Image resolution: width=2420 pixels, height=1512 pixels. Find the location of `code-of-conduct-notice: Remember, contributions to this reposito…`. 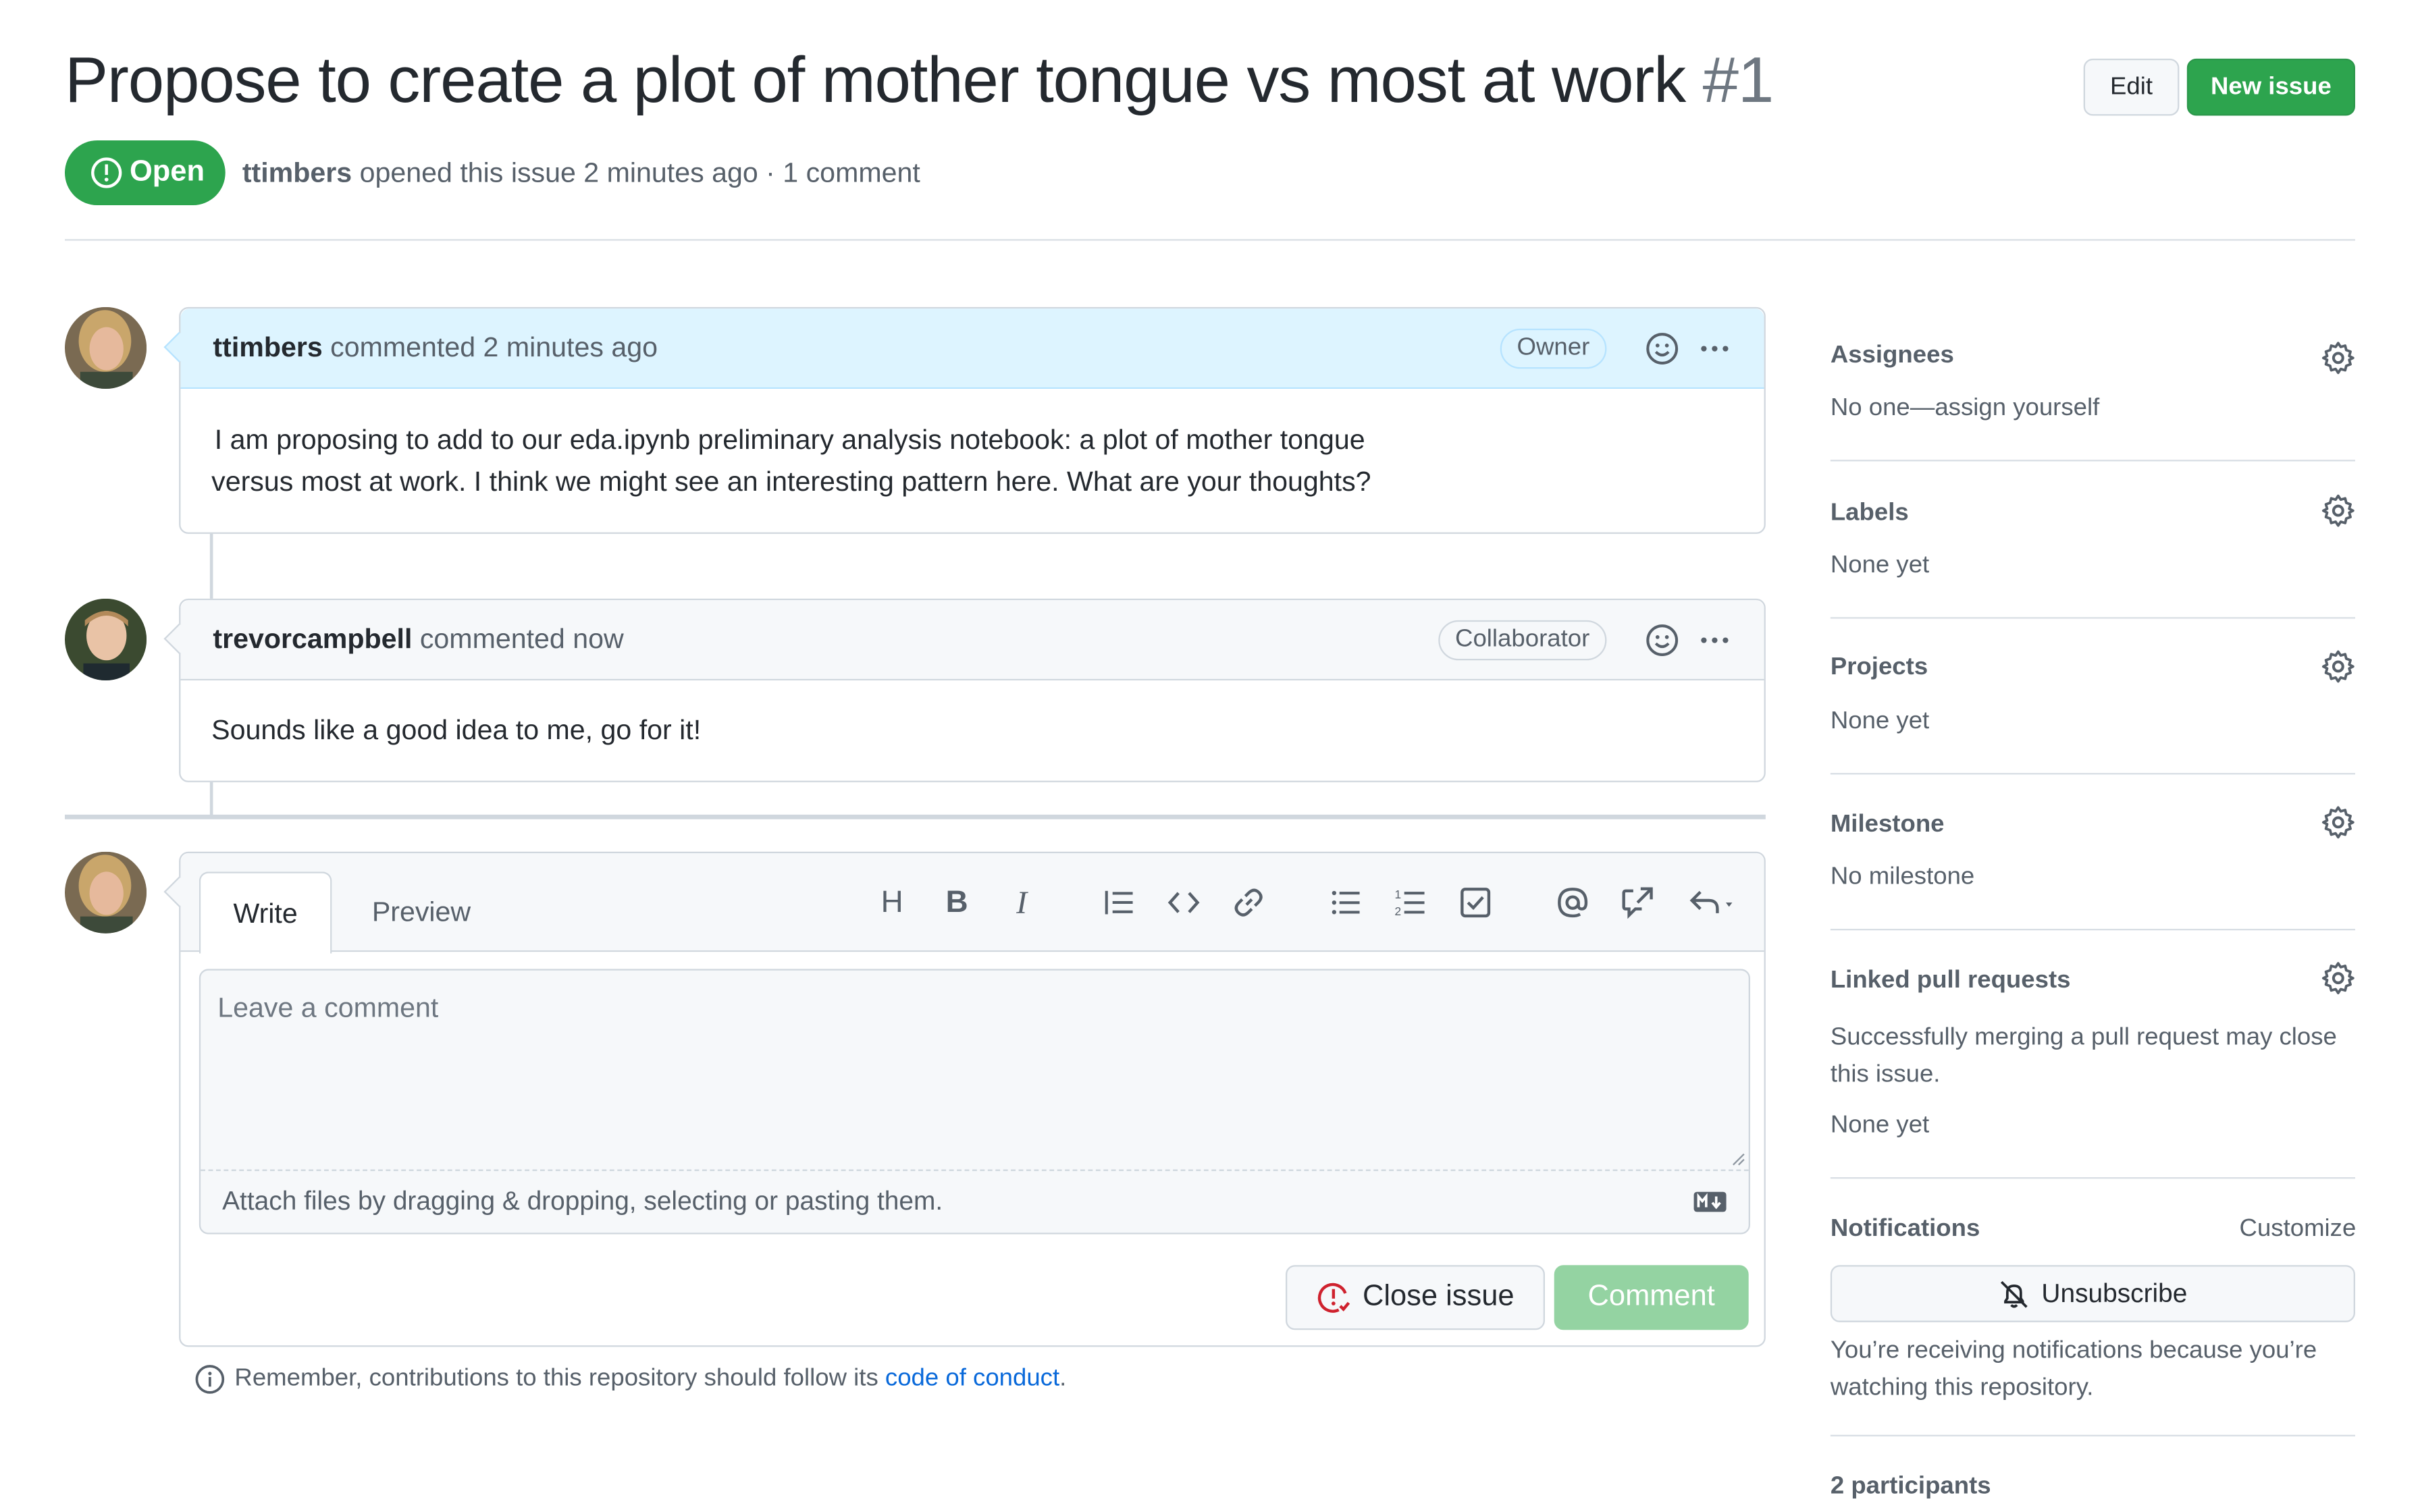

code-of-conduct-notice: Remember, contributions to this reposito… is located at coordinates (630, 1379).